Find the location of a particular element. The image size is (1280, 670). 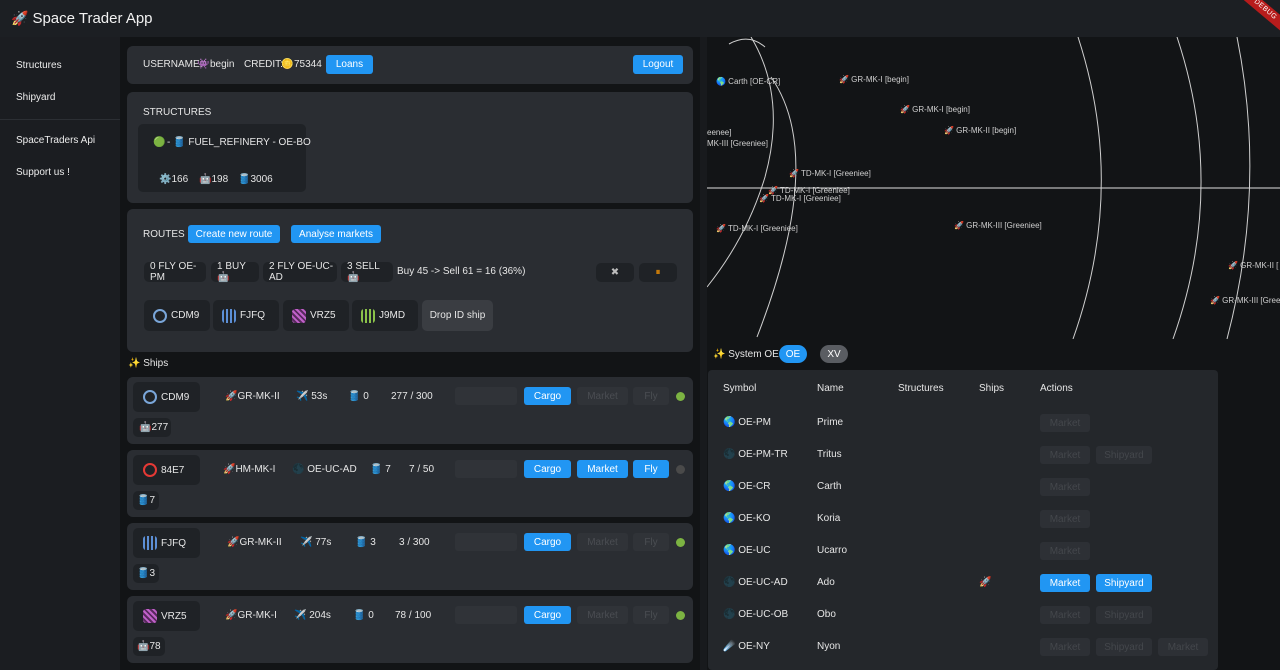

route-step: 0 FLY OE-PM is located at coordinates (175, 272).